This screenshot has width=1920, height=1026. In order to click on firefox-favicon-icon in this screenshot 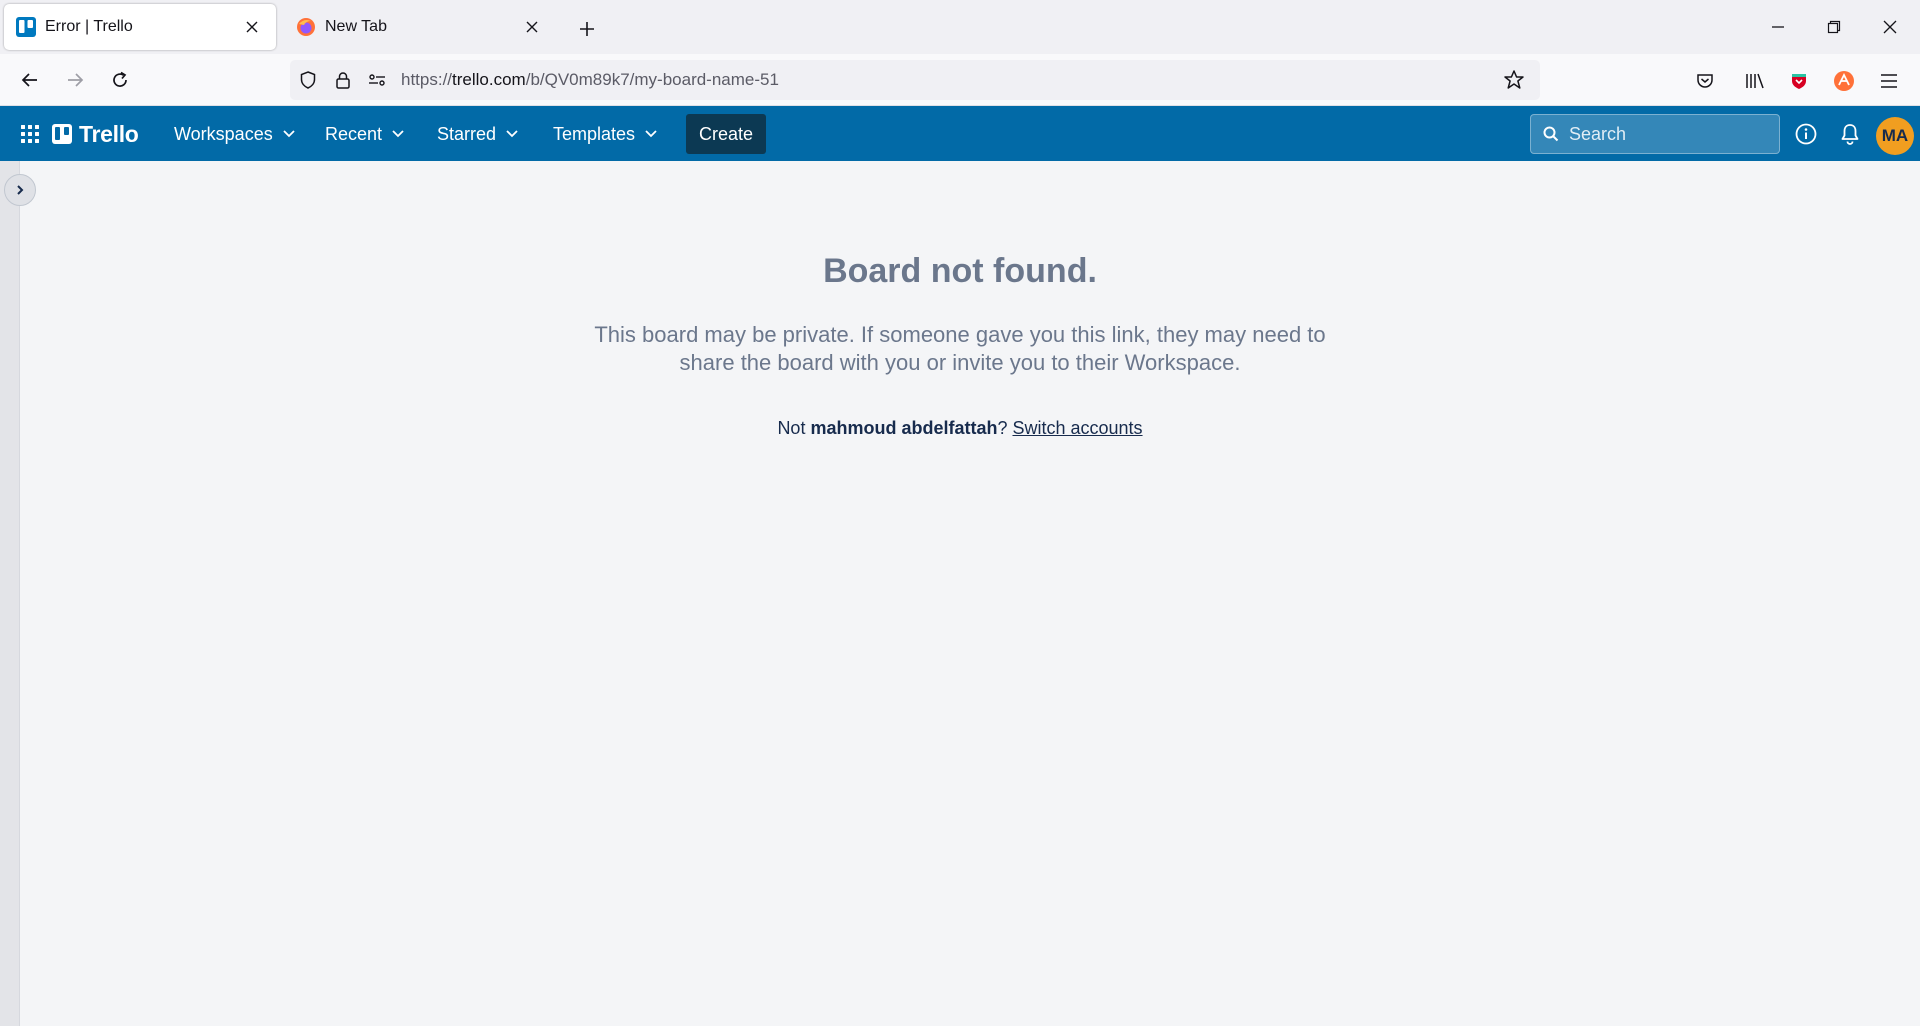, I will do `click(306, 27)`.